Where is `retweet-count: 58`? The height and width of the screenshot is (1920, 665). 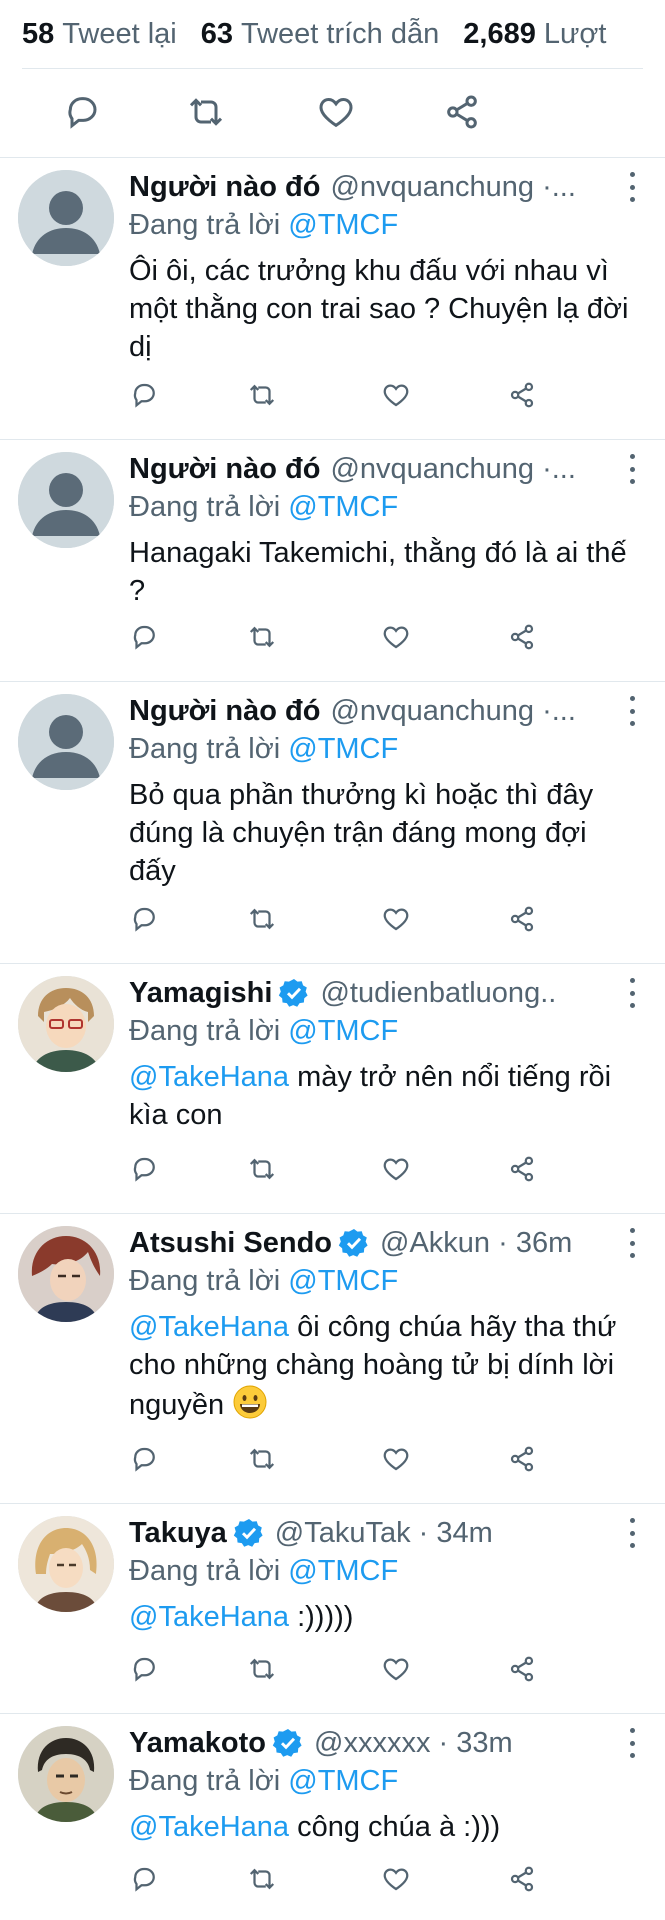 retweet-count: 58 is located at coordinates (38, 33).